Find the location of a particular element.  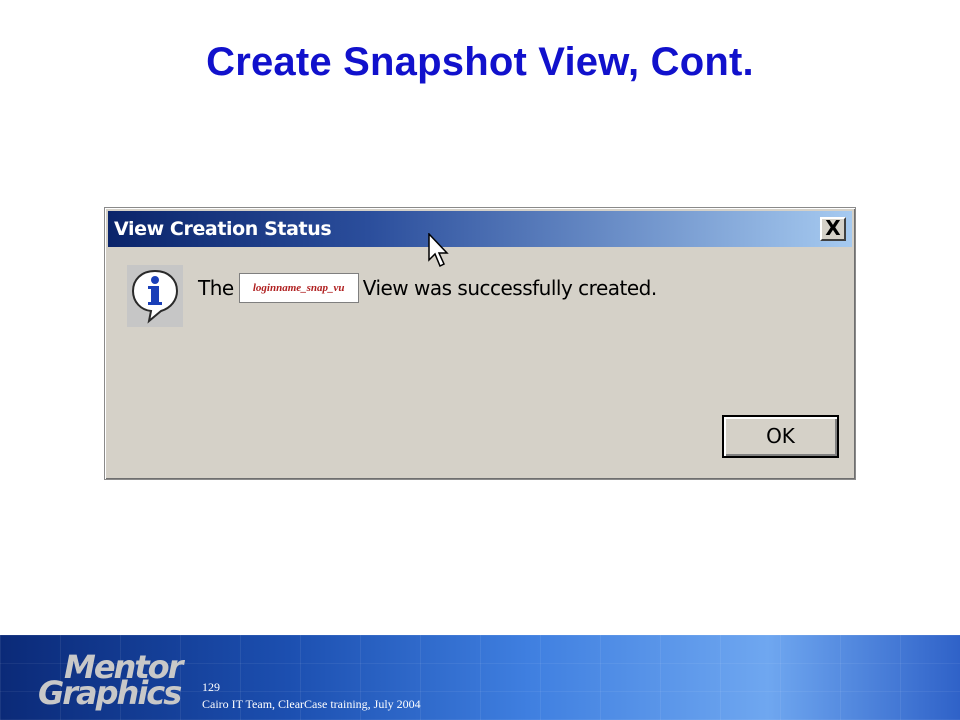

mentor-graphics-logo: Mentor Graphics is located at coordinates (118, 682).